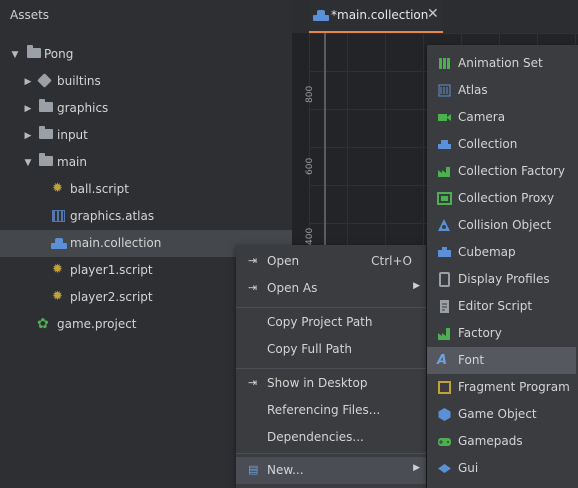 The width and height of the screenshot is (578, 488). I want to click on menu-item-label: Show in Desktop, so click(317, 383).